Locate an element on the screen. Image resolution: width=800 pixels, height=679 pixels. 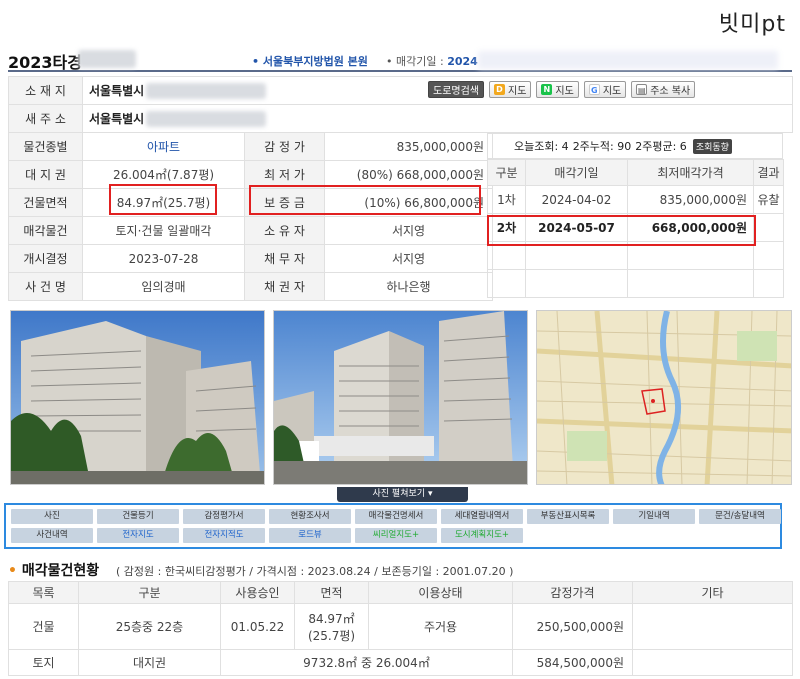
land-type: 대지권 is located at coordinates (149, 662).